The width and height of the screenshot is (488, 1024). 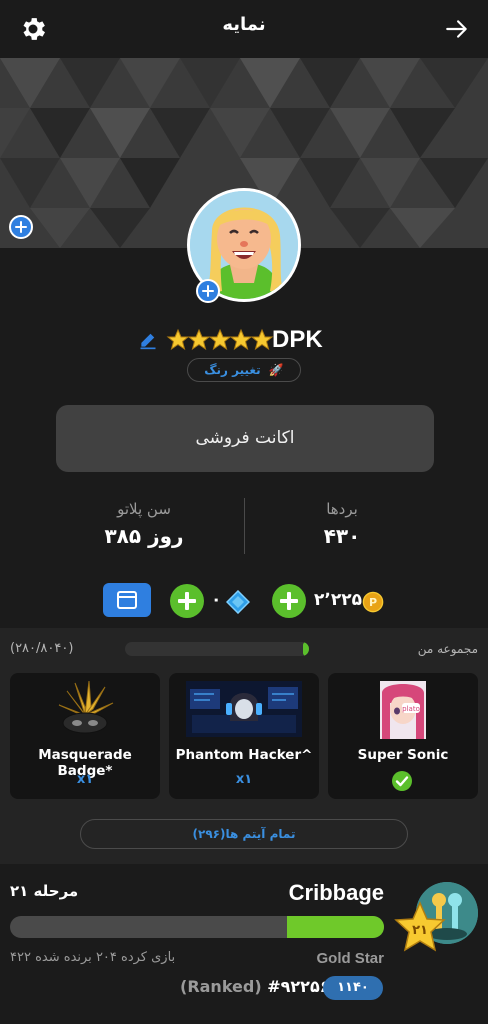 What do you see at coordinates (144, 509) in the screenshot?
I see `plato-age-label: سن پلاتو` at bounding box center [144, 509].